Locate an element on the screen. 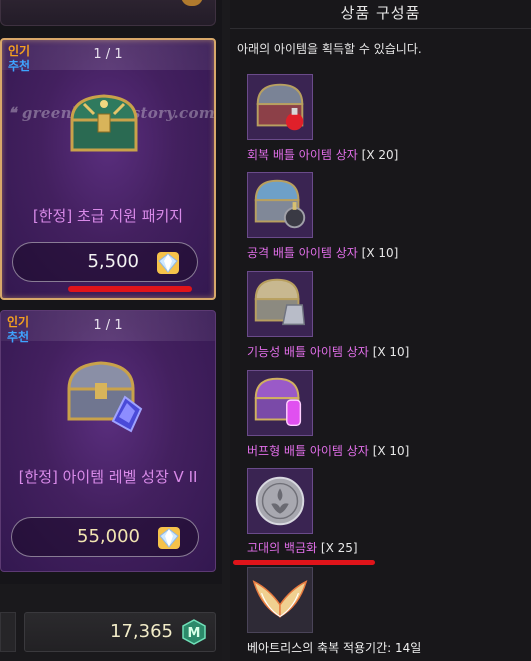 This screenshot has height=661, width=531. side-tab is located at coordinates (8, 632).